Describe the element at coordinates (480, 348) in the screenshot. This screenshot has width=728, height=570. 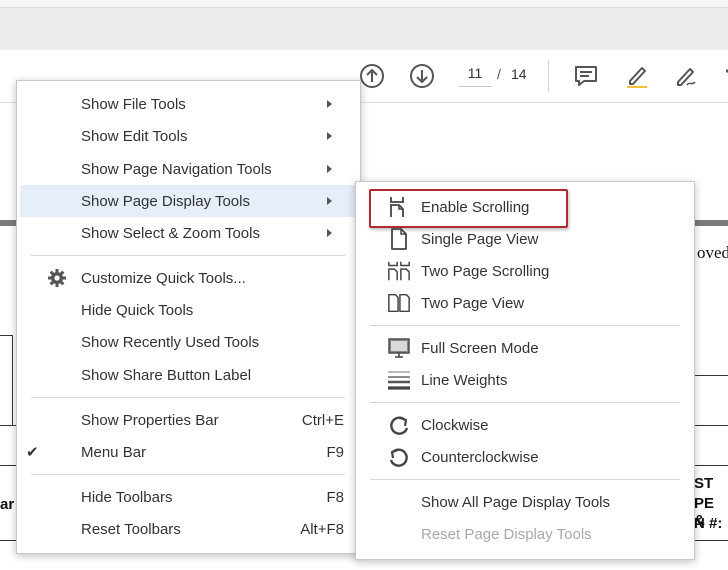
I see `submenu-item-label: Full Screen Mode` at that location.